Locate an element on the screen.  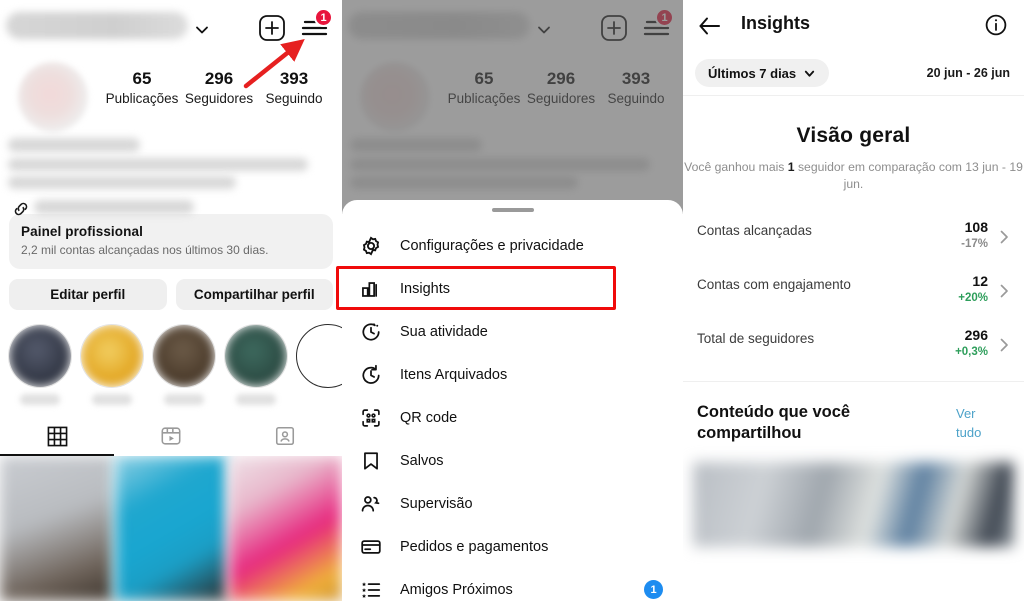
post-grid-preview is located at coordinates (171, 528).